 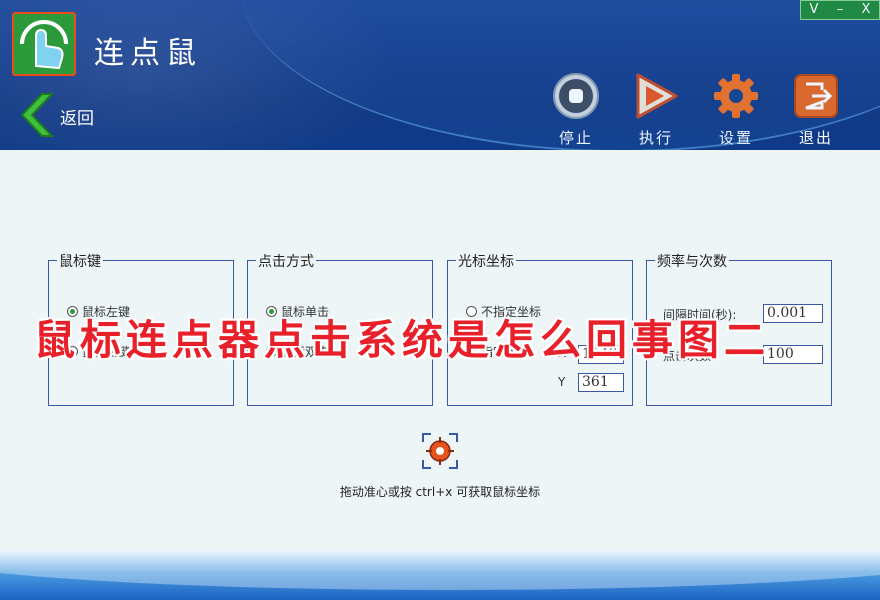 What do you see at coordinates (575, 138) in the screenshot?
I see `stop-label: 停止` at bounding box center [575, 138].